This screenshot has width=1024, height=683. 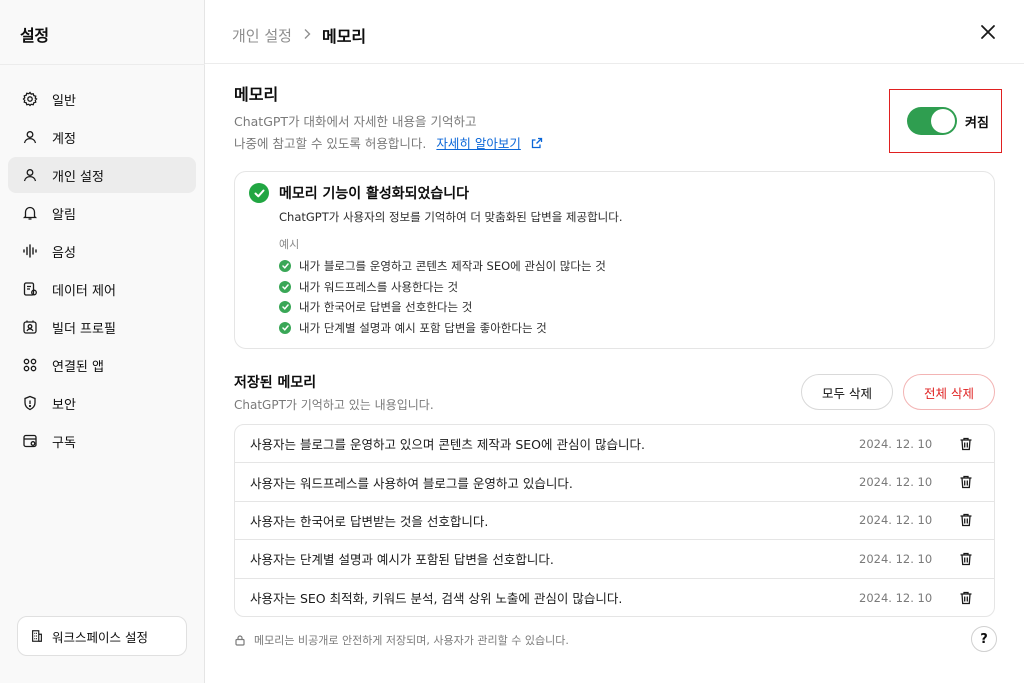 What do you see at coordinates (977, 123) in the screenshot?
I see `toggle-status-label: 켜짐` at bounding box center [977, 123].